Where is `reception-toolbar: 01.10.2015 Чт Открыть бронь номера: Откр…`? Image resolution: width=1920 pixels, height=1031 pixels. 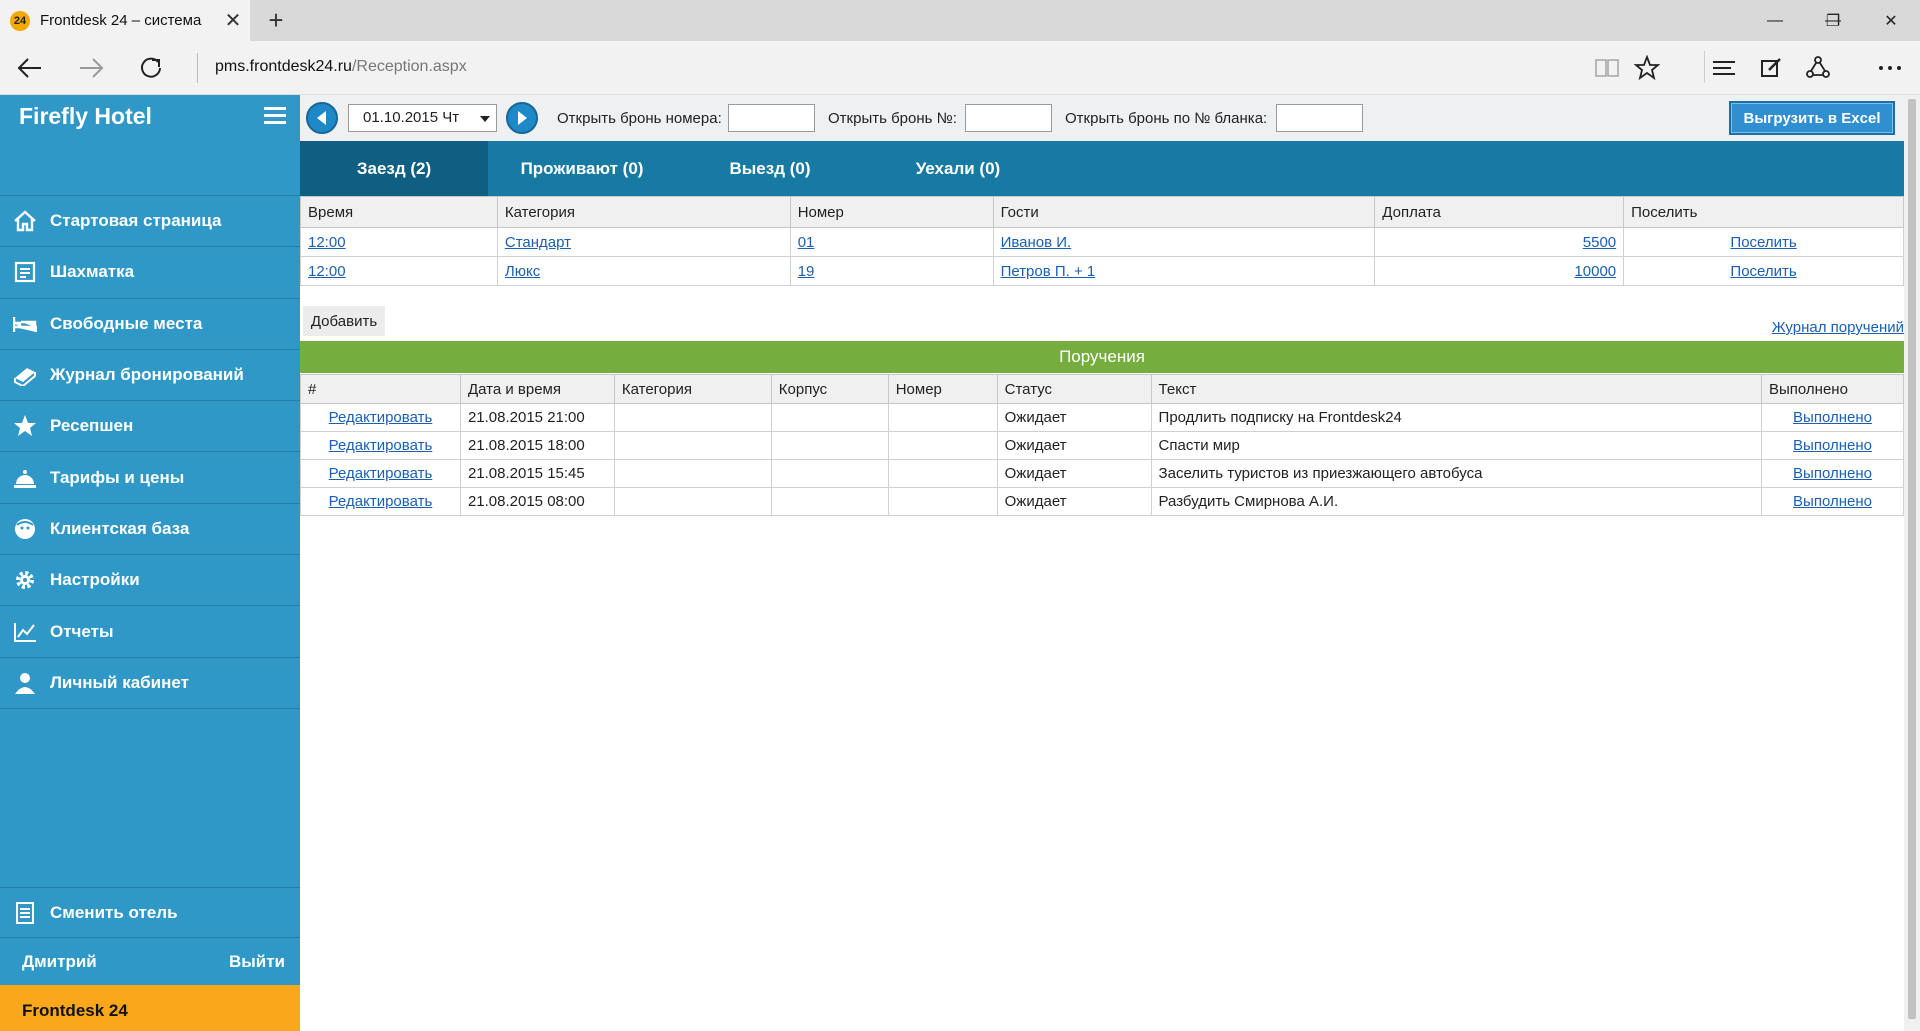
reception-toolbar: 01.10.2015 Чт Открыть бронь номера: Откр… is located at coordinates (1102, 118).